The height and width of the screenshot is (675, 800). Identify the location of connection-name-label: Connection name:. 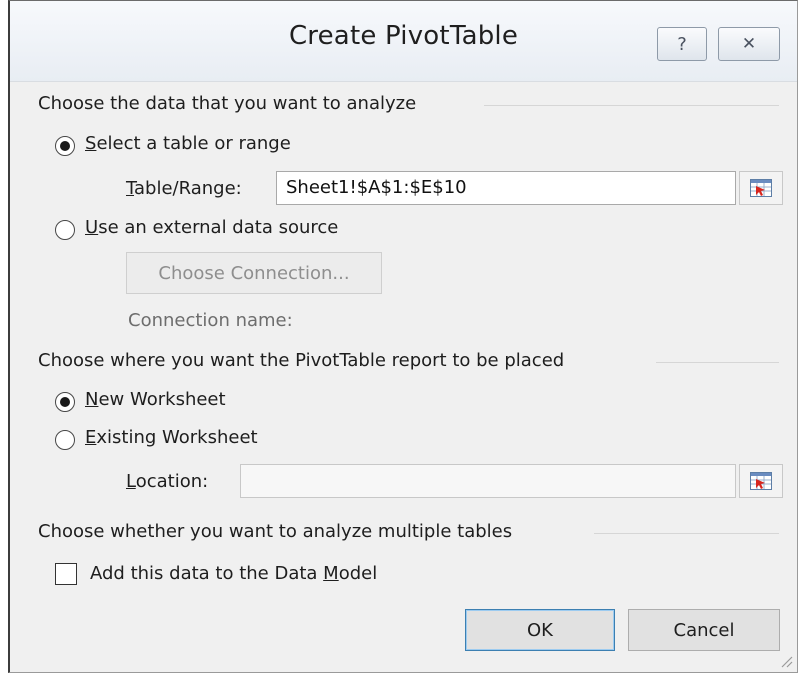
(210, 320).